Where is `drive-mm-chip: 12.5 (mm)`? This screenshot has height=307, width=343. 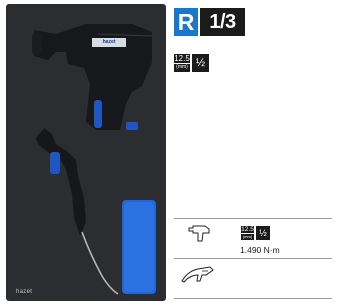
drive-mm-chip: 12.5 (mm) is located at coordinates (182, 63).